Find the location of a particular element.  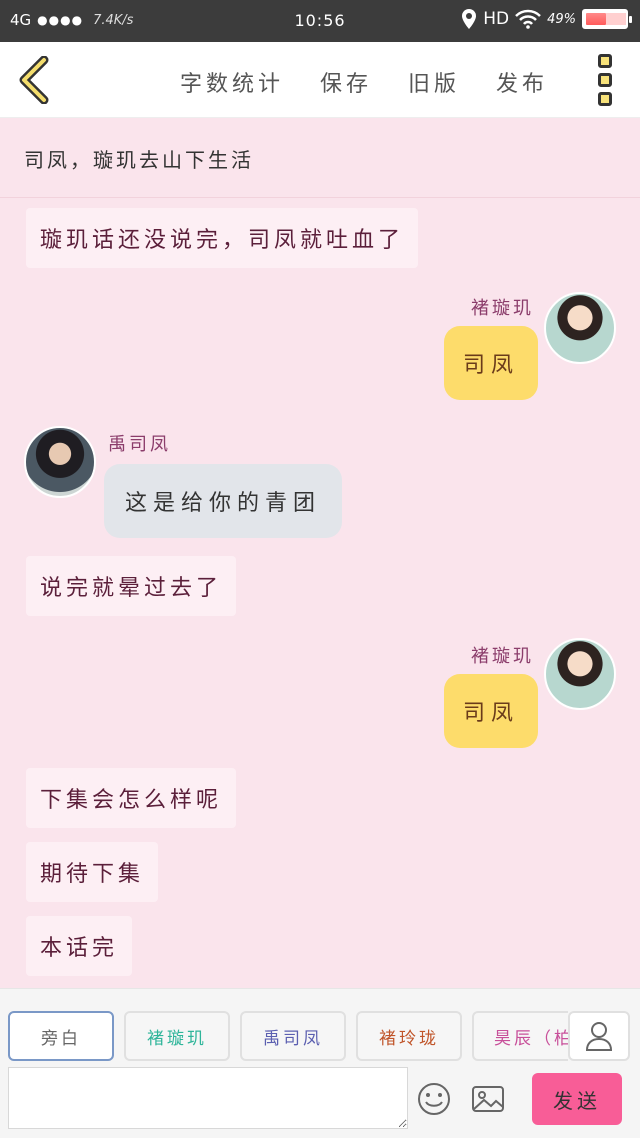

role-label: 昊辰（柏麟 is located at coordinates (531, 1038).